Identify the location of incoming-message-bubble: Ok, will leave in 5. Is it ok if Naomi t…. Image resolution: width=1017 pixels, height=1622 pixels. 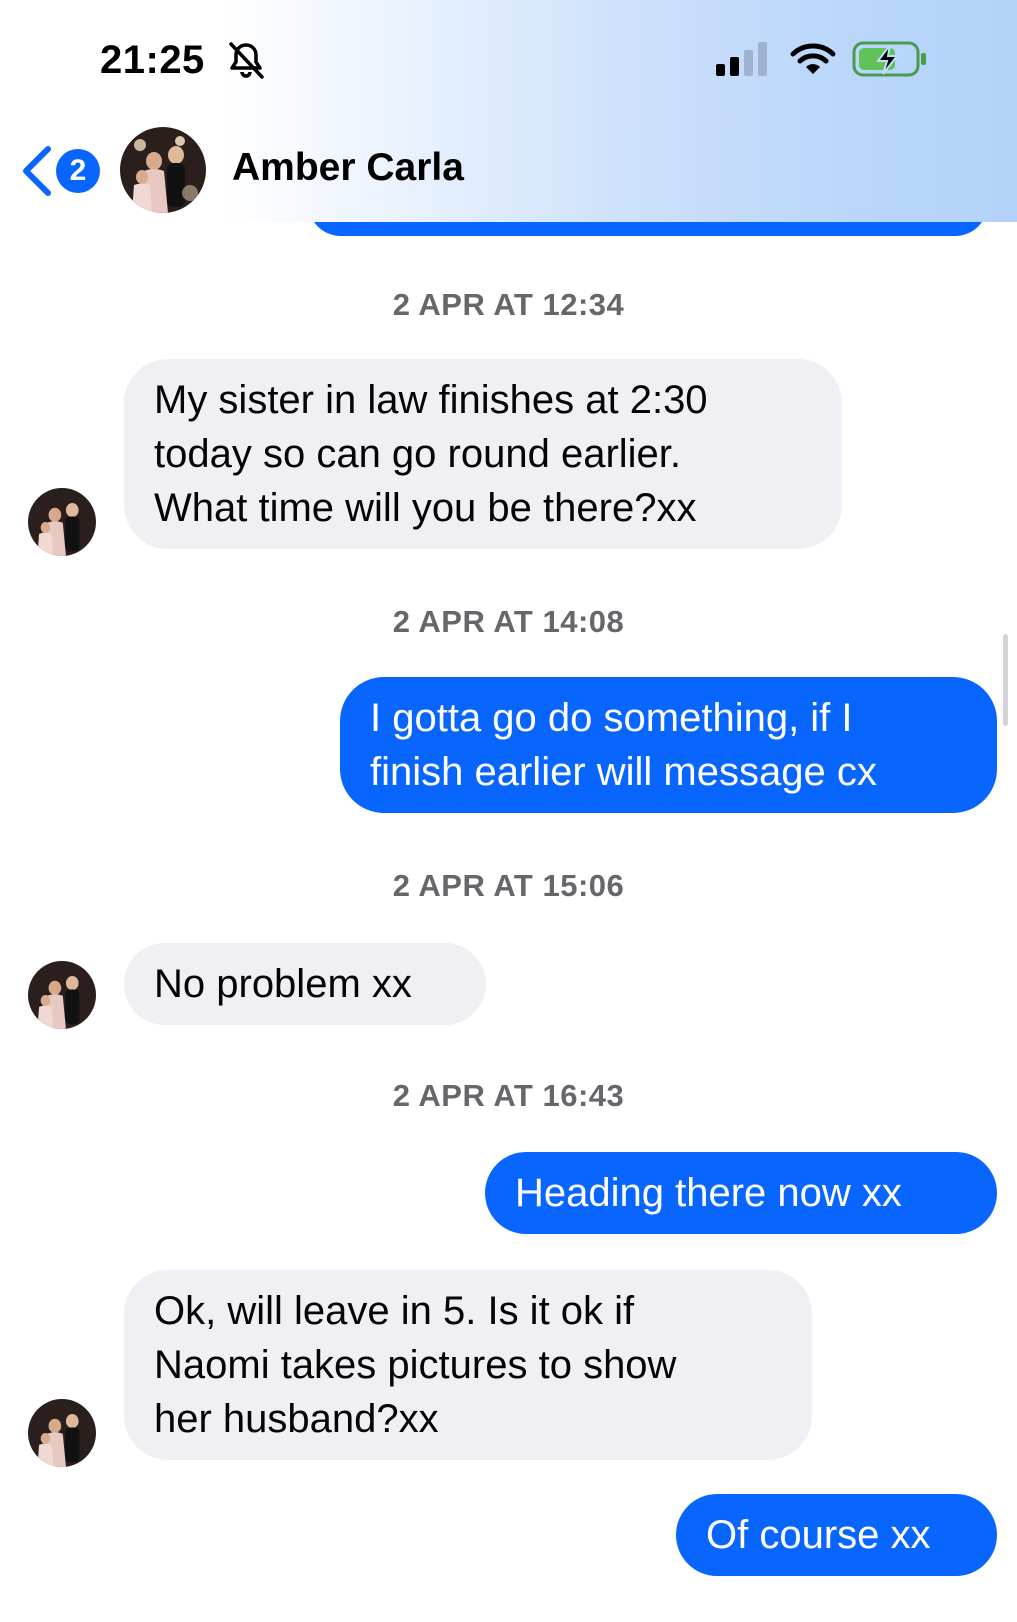
(468, 1365).